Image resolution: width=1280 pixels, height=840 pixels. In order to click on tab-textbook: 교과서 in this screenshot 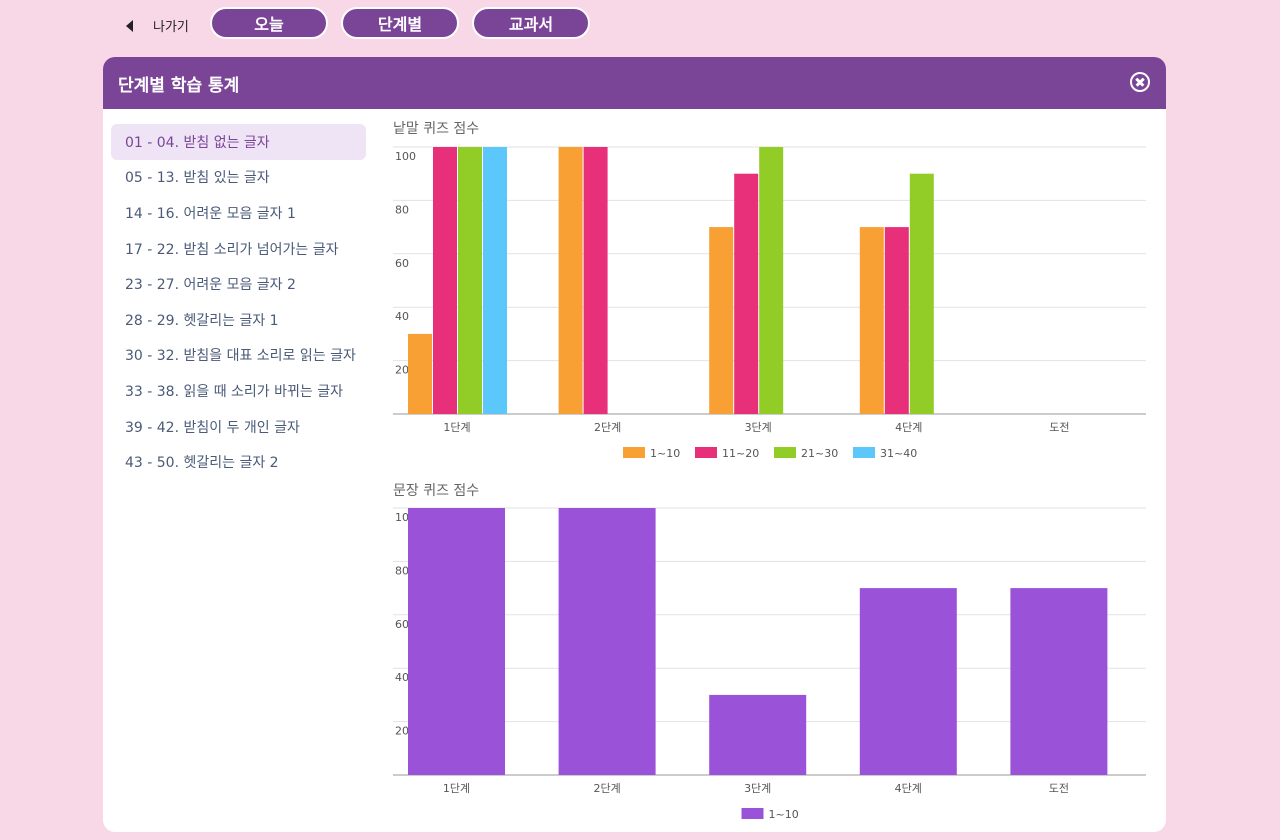, I will do `click(531, 23)`.